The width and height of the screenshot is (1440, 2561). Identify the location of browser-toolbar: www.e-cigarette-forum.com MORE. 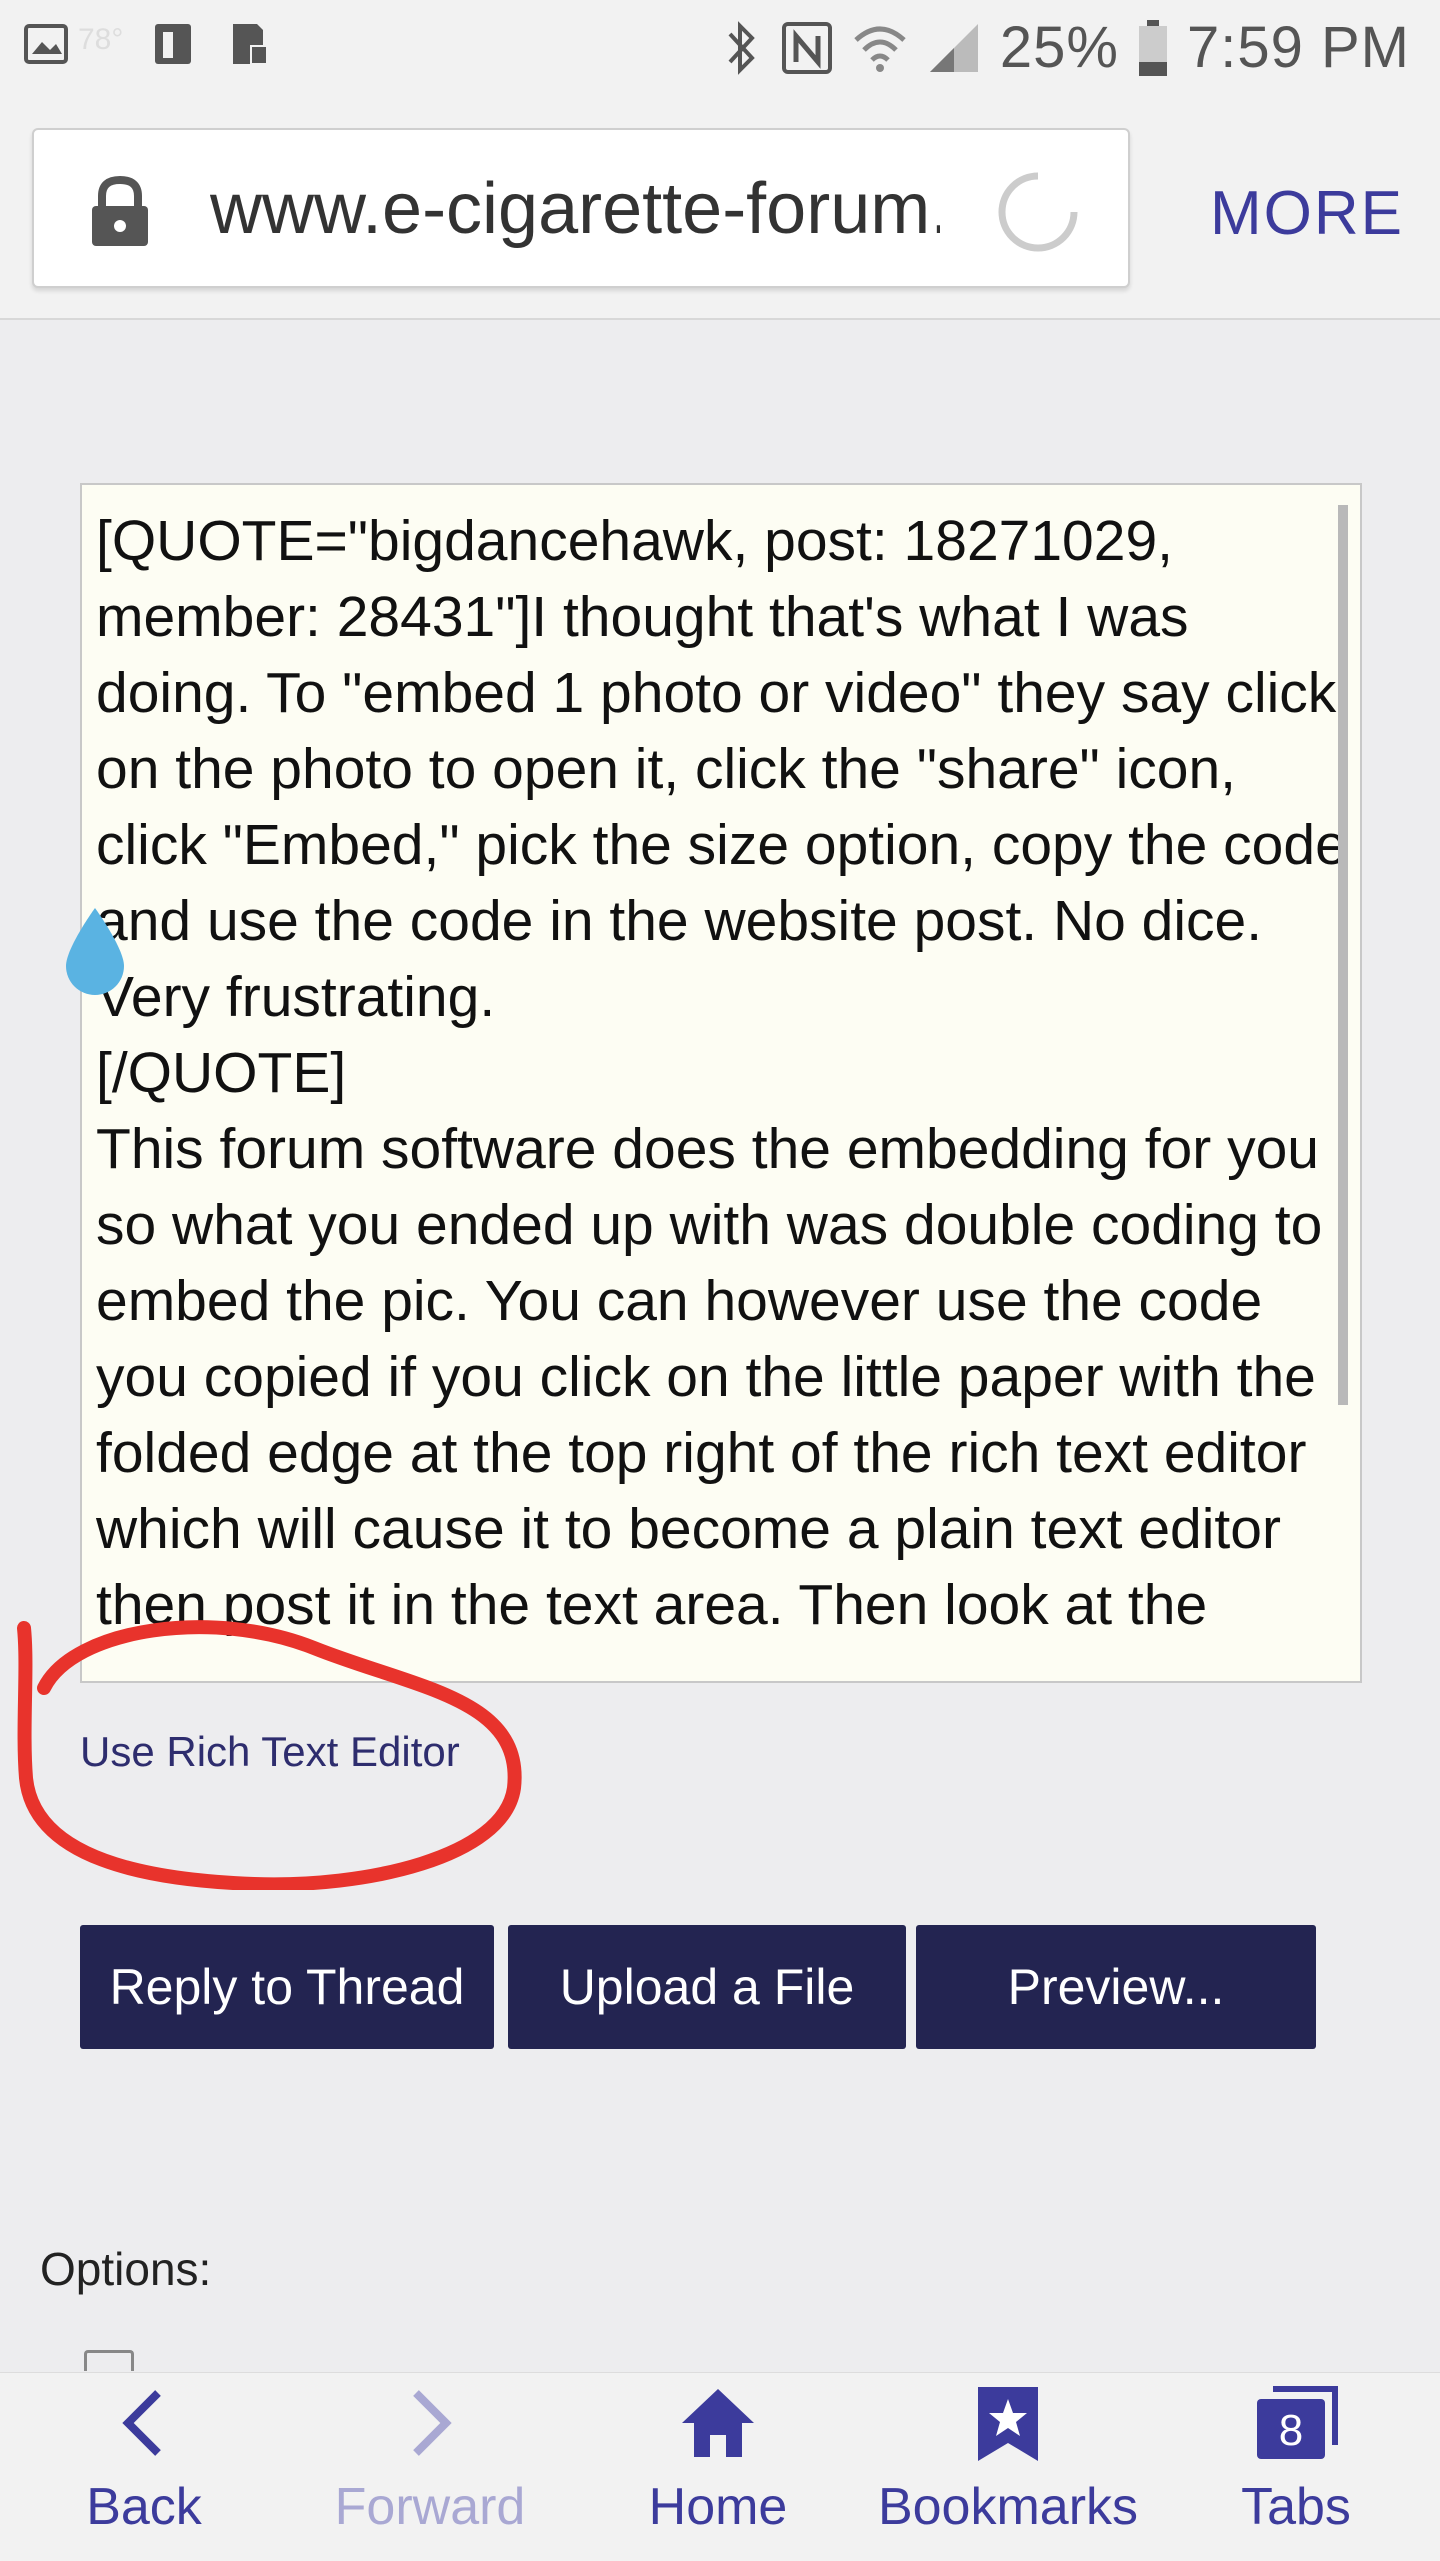
(720, 210).